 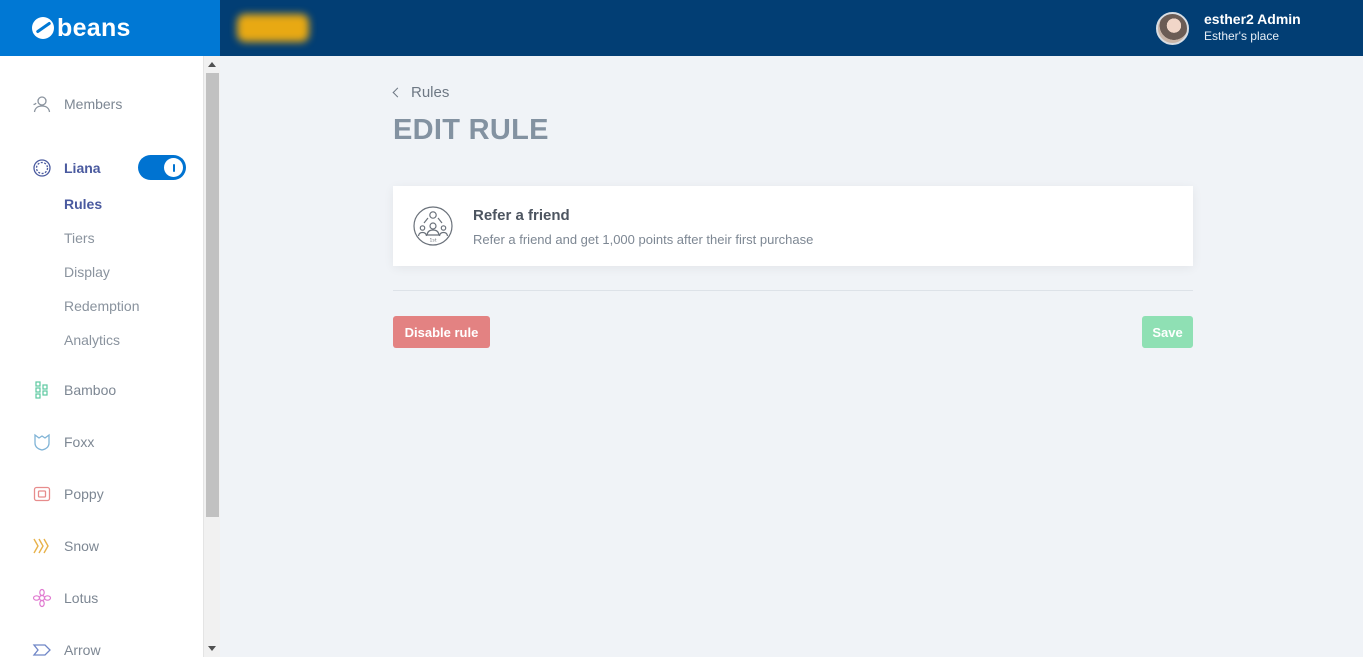 I want to click on save-button: Save, so click(x=1167, y=332).